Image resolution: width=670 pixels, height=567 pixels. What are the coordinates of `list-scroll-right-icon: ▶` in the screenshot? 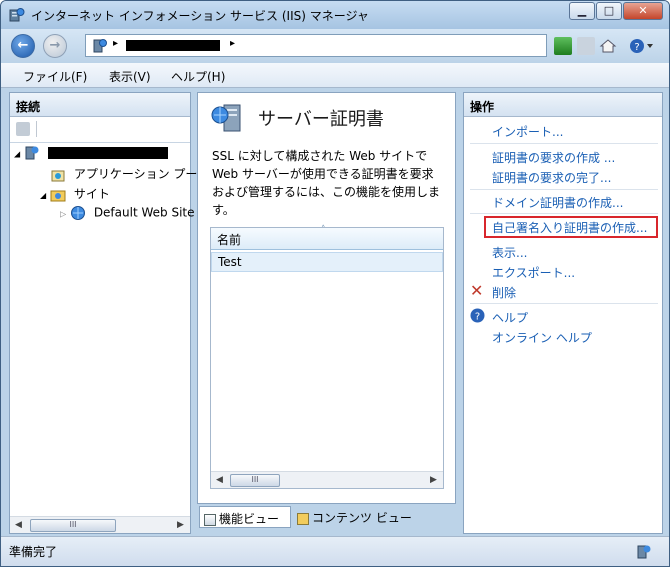 It's located at (433, 480).